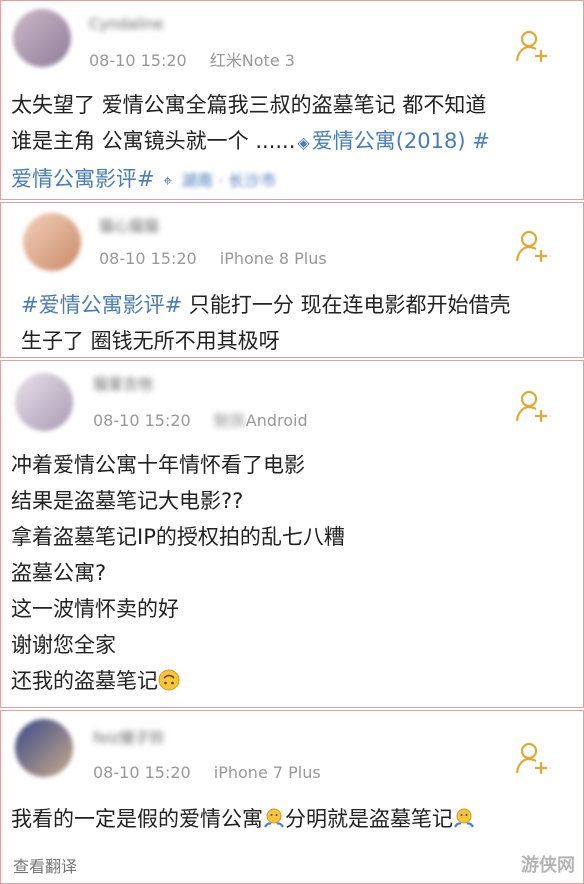 The image size is (584, 884). What do you see at coordinates (200, 419) in the screenshot?
I see `post-meta: 08-10 15:20 魅族Android` at bounding box center [200, 419].